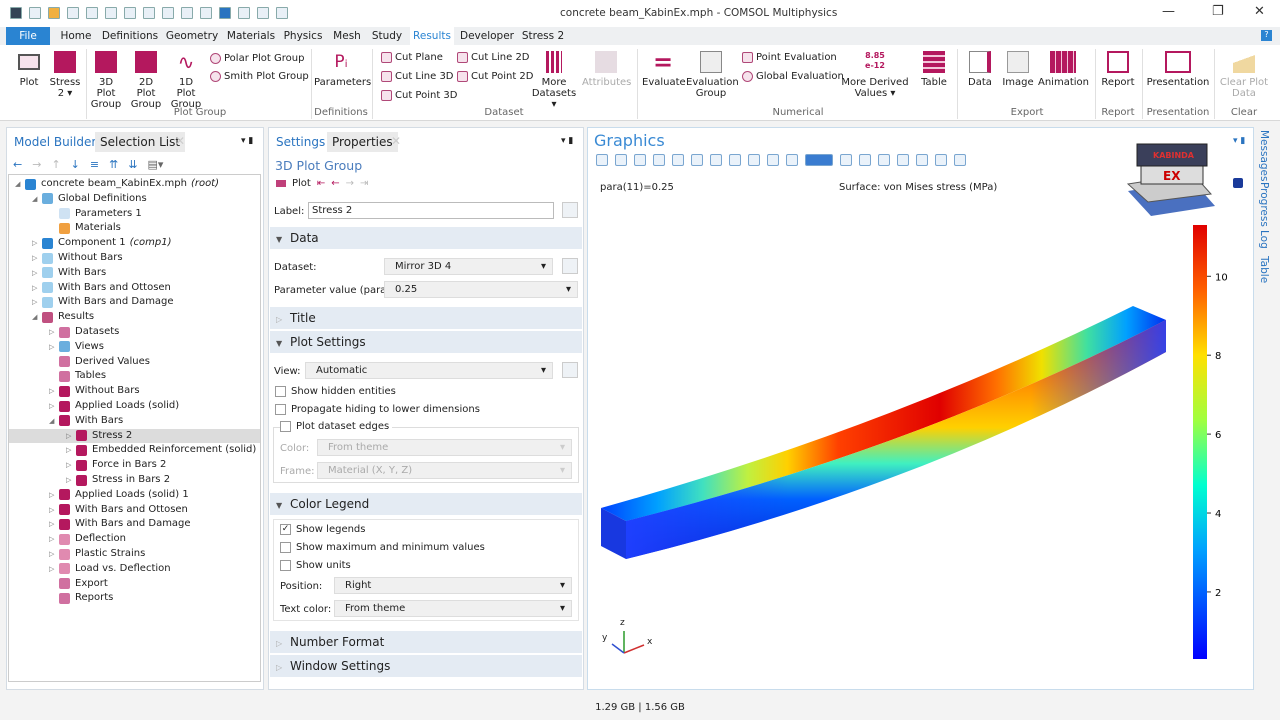  What do you see at coordinates (65, 75) in the screenshot?
I see `stress-2-button: Stress 2 ▾` at bounding box center [65, 75].